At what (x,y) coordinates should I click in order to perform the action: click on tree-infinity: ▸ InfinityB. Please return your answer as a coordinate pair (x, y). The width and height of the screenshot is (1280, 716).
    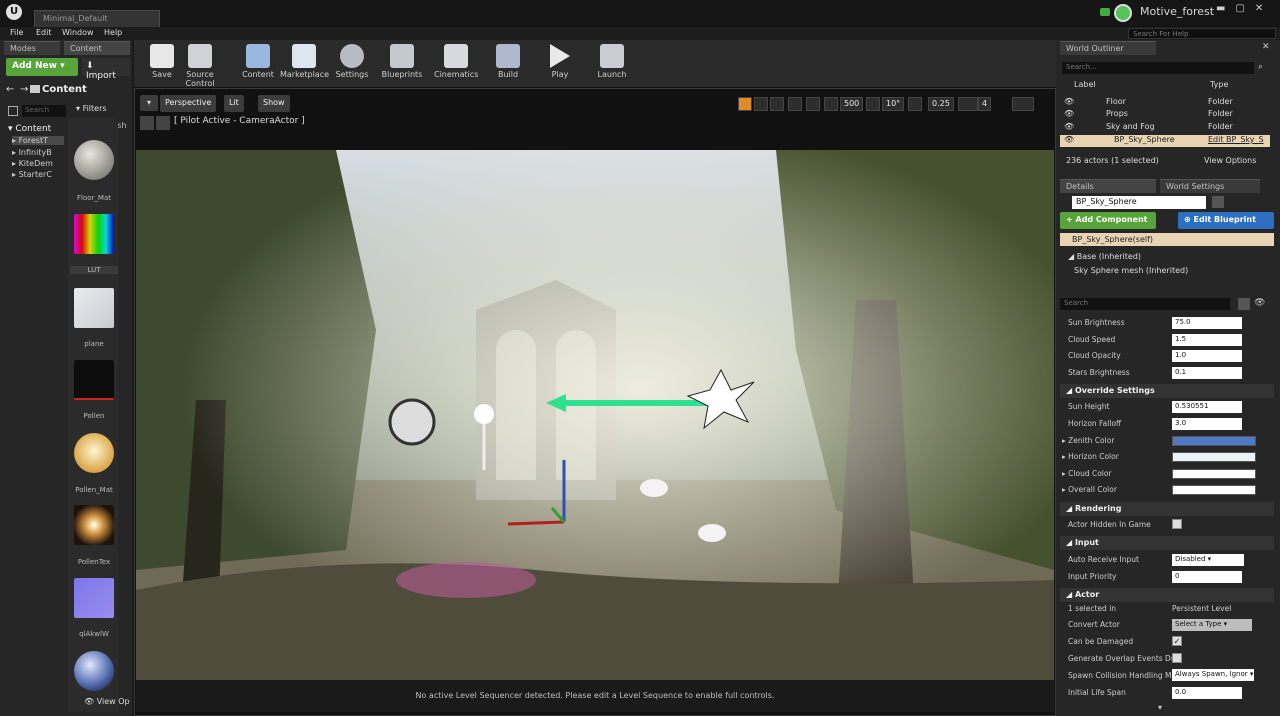
    Looking at the image, I should click on (32, 152).